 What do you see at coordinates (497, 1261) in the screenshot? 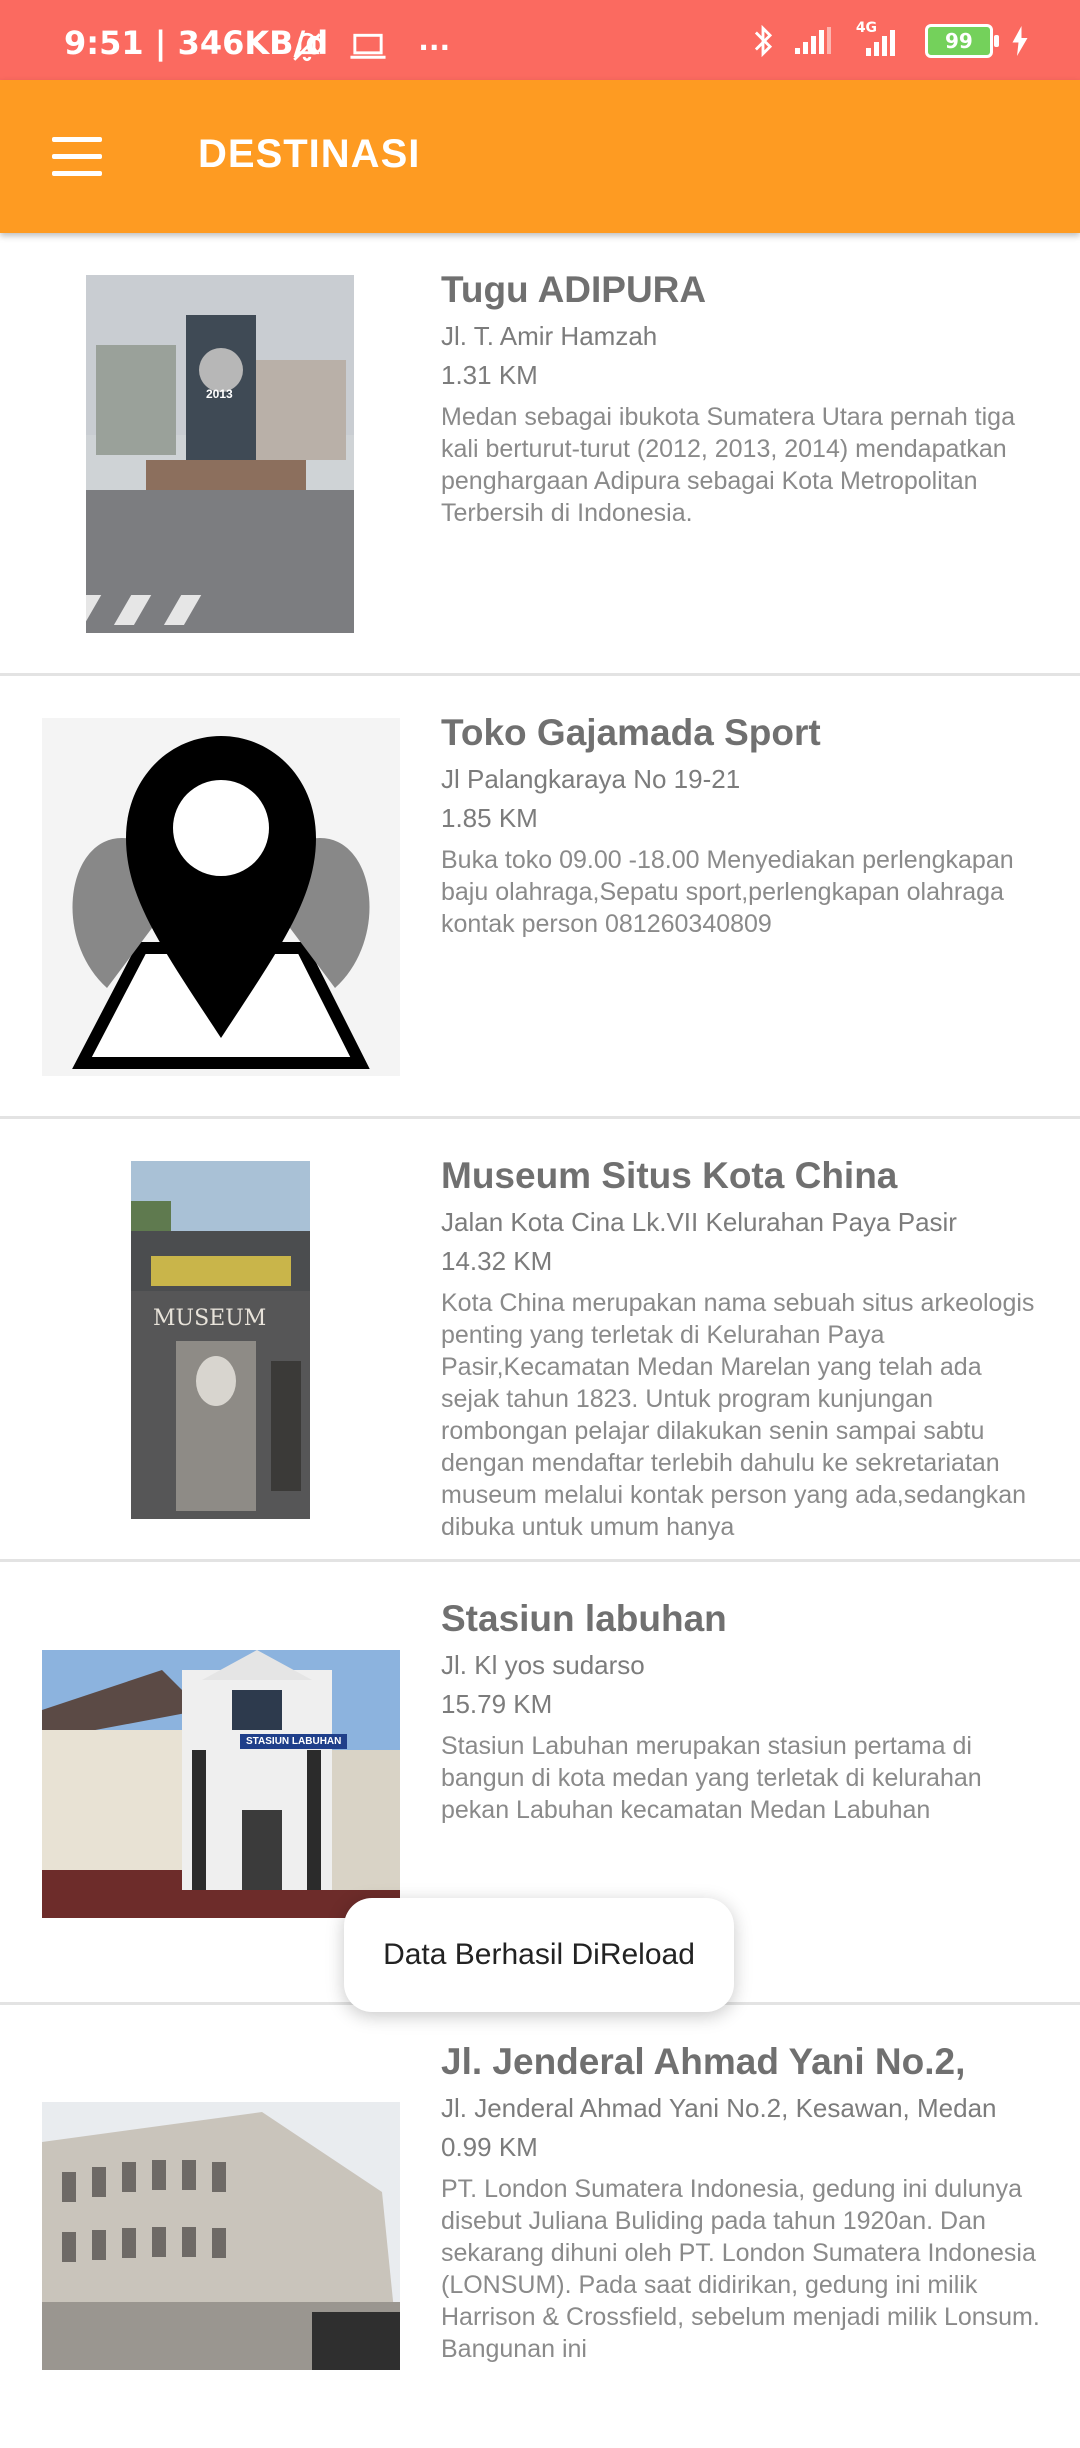
I see `destination-distance: 14.32 KM` at bounding box center [497, 1261].